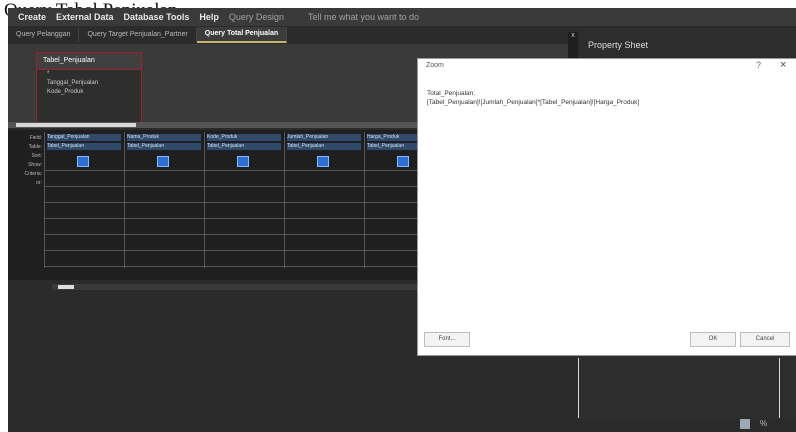 The width and height of the screenshot is (796, 432). What do you see at coordinates (765, 339) in the screenshot?
I see `cancel-button: Cancel` at bounding box center [765, 339].